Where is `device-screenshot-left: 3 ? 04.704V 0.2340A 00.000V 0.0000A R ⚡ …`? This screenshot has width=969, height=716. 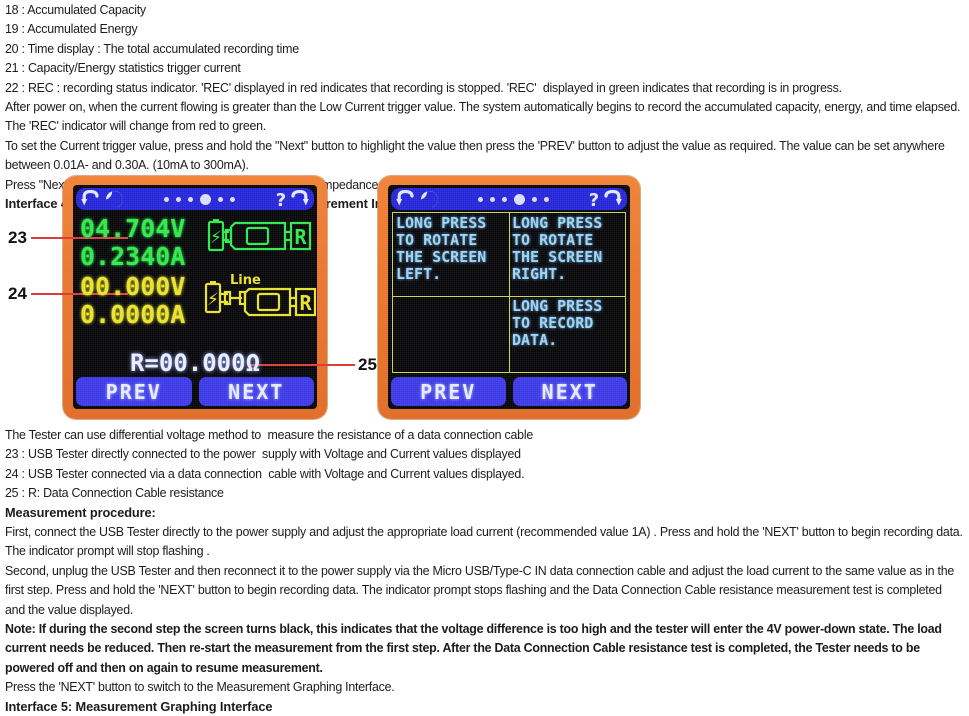
device-screenshot-left: 3 ? 04.704V 0.2340A 00.000V 0.0000A R ⚡ … is located at coordinates (195, 297).